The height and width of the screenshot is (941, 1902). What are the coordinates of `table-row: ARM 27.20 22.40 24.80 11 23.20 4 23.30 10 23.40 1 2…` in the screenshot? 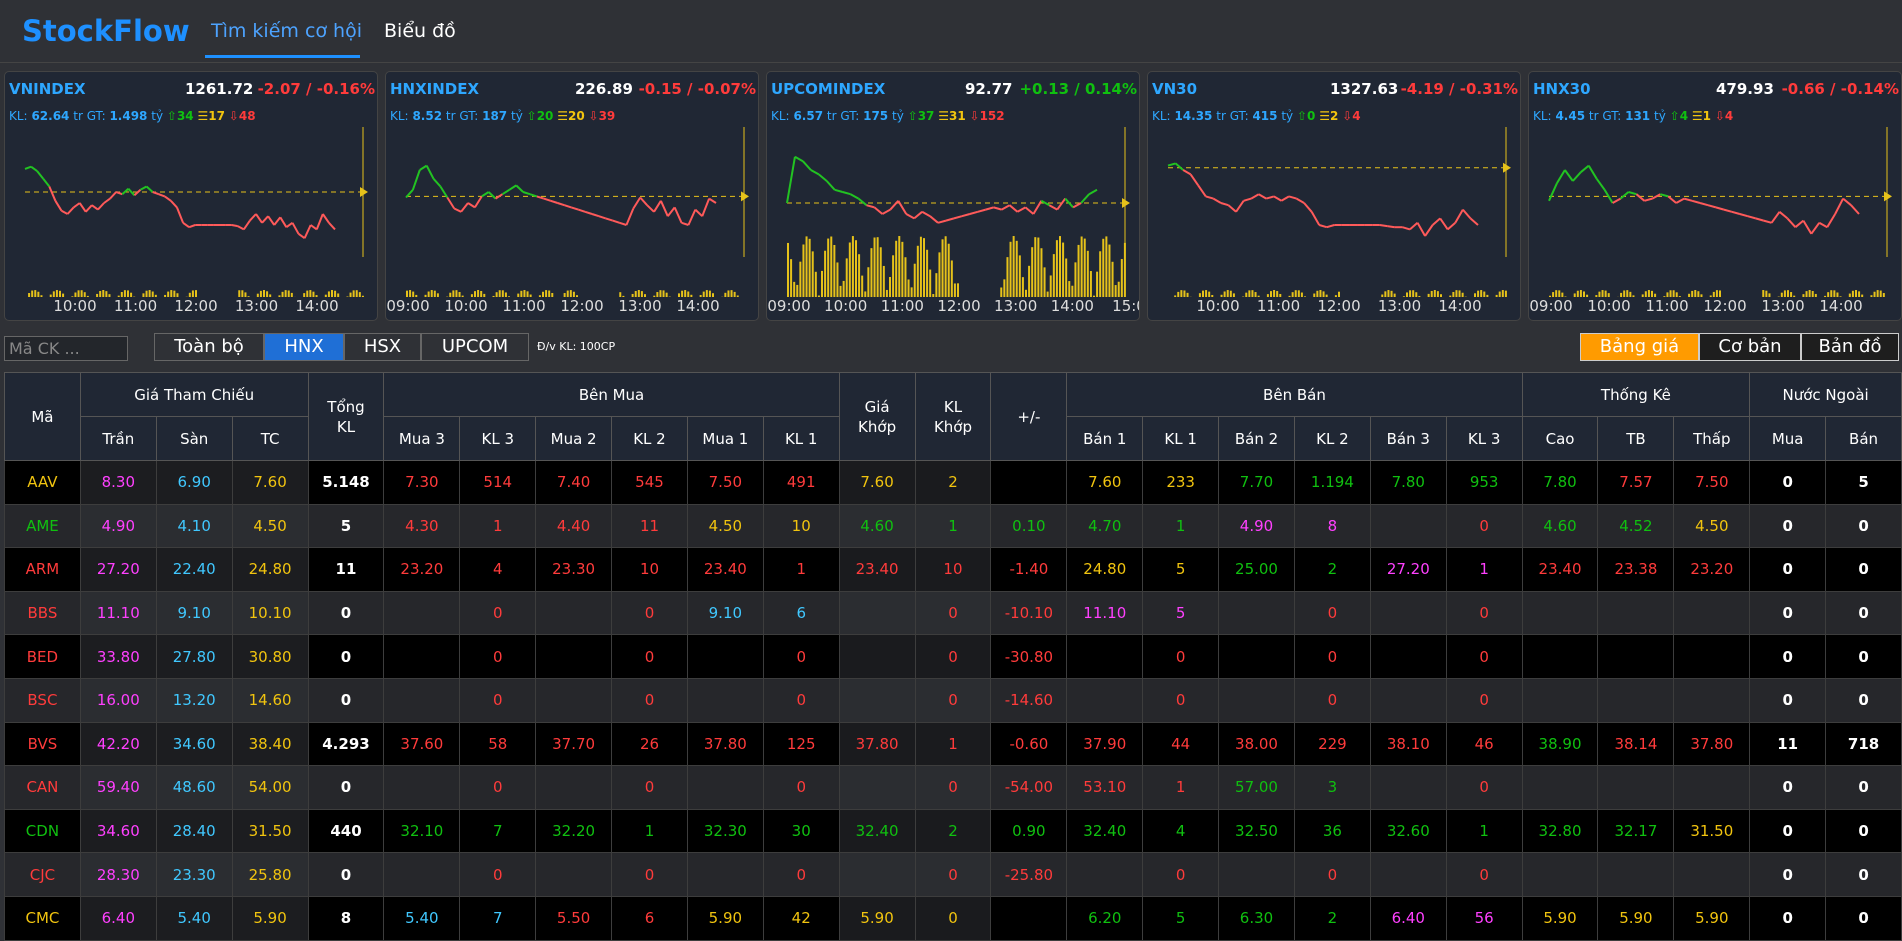 It's located at (953, 569).